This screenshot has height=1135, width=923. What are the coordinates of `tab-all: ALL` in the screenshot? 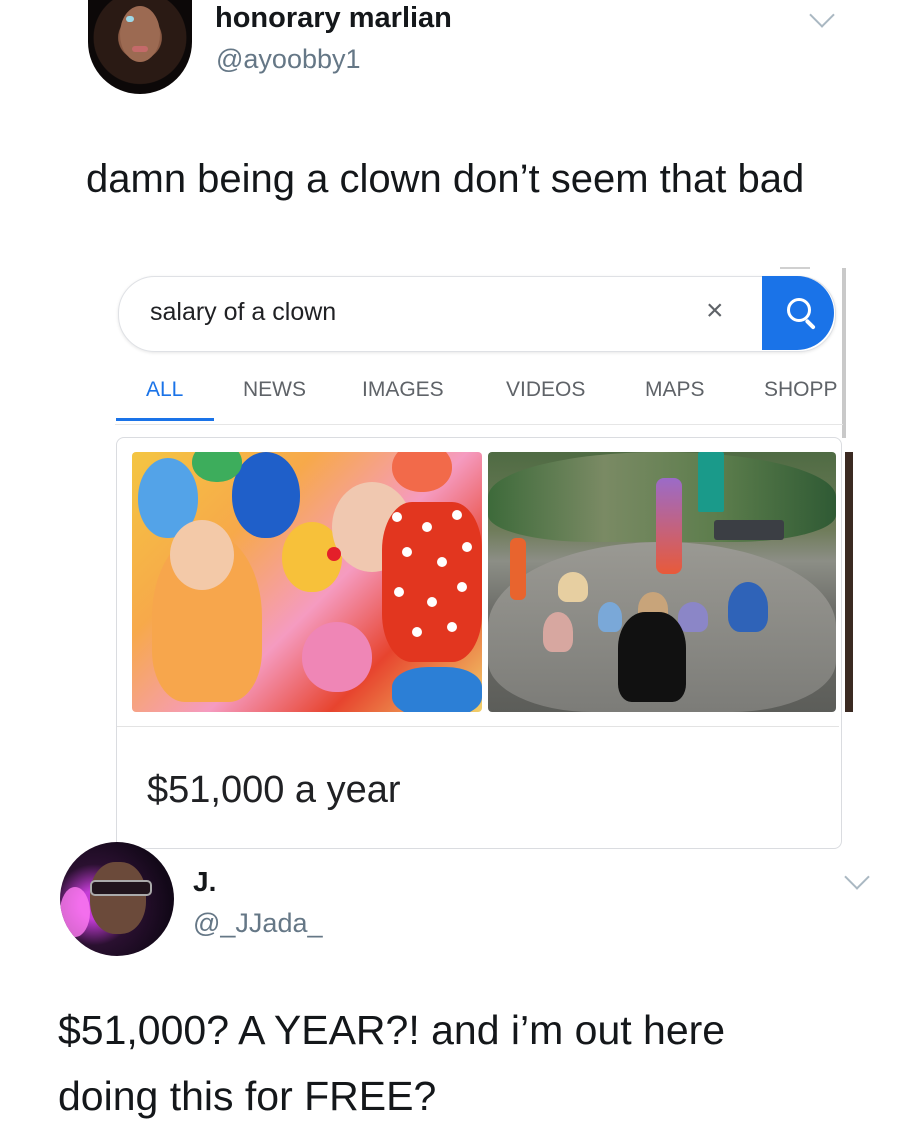 It's located at (164, 390).